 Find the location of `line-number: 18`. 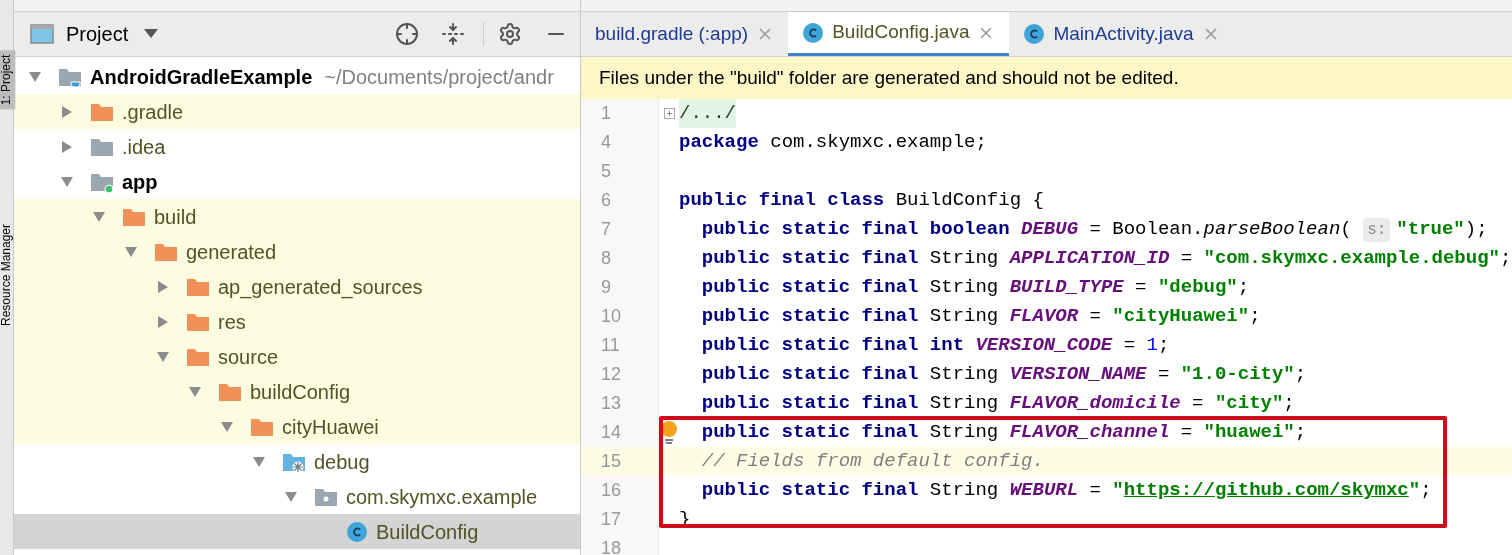

line-number: 18 is located at coordinates (620, 544).